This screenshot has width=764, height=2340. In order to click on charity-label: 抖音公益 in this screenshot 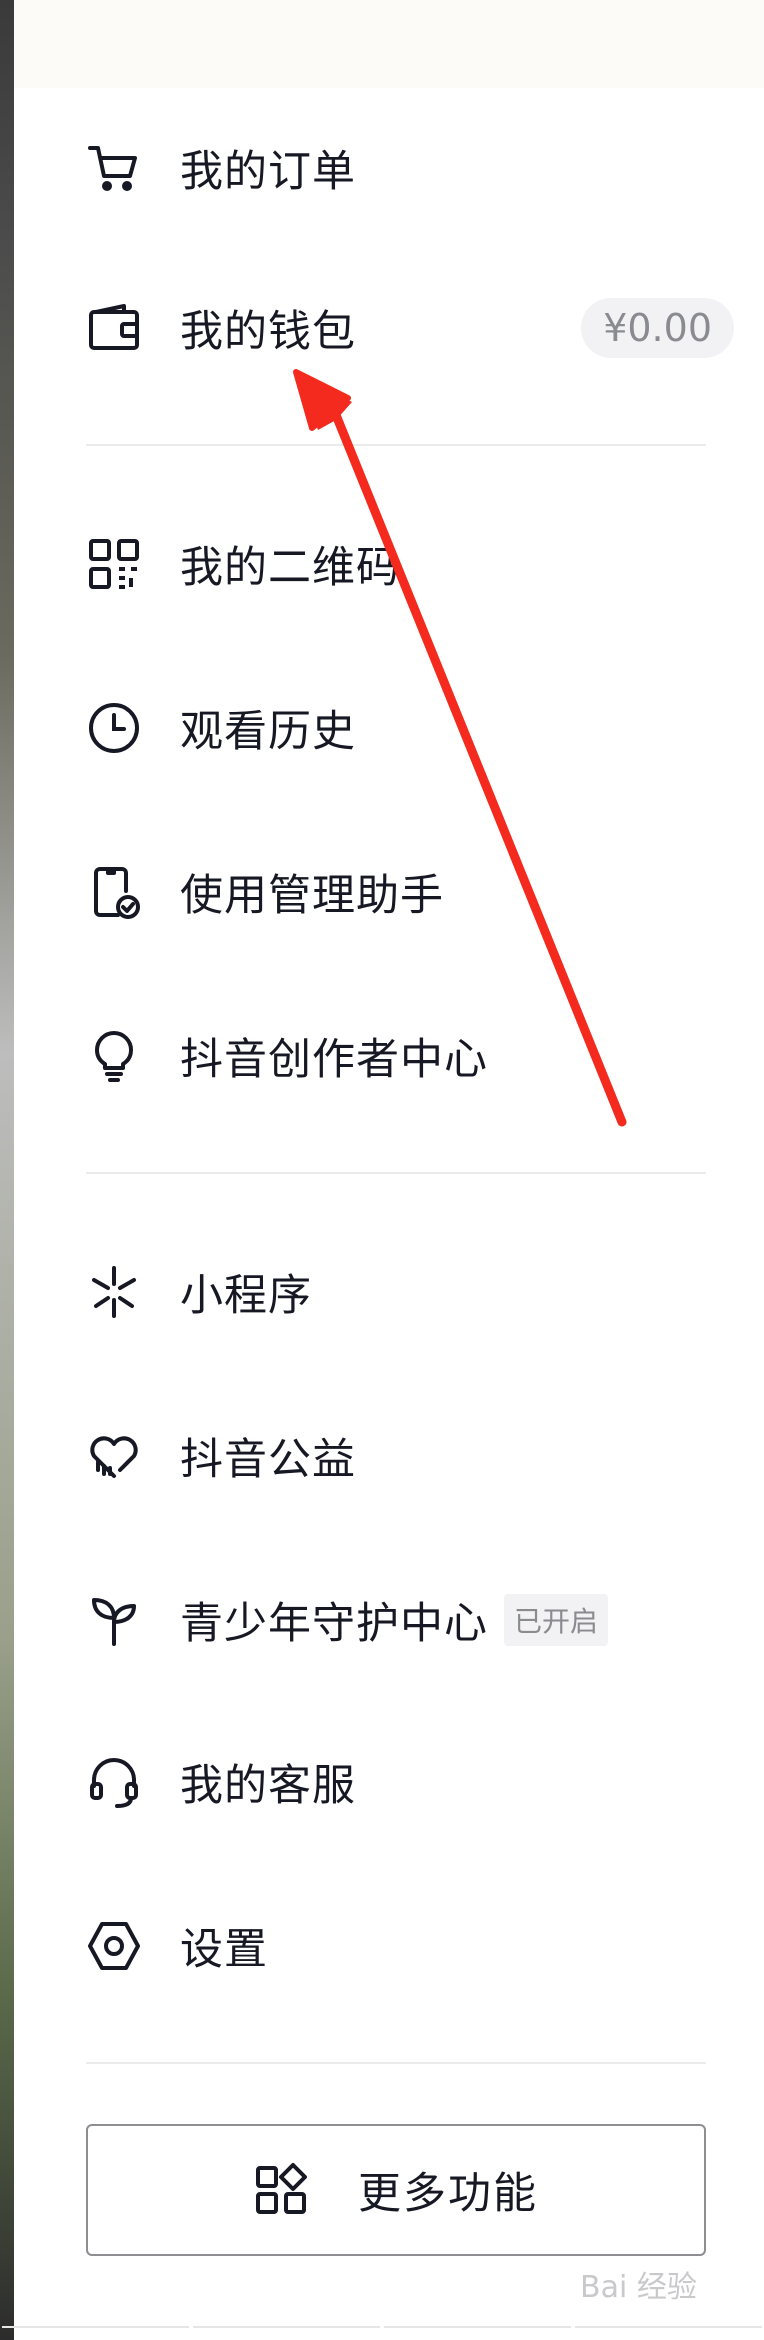, I will do `click(268, 1460)`.